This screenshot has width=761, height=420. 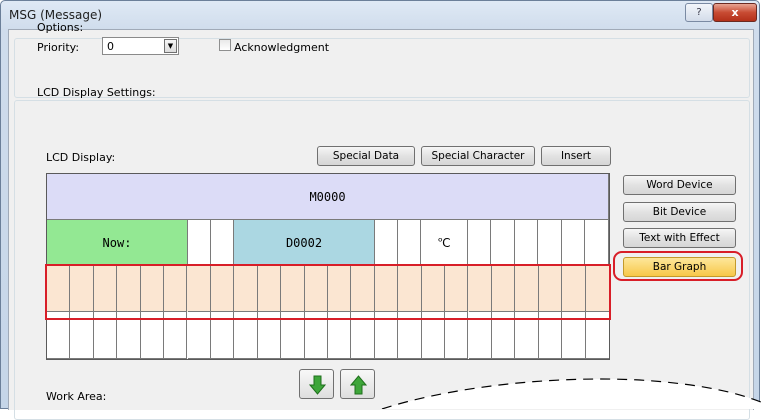 What do you see at coordinates (571, 393) in the screenshot?
I see `page-break-curve` at bounding box center [571, 393].